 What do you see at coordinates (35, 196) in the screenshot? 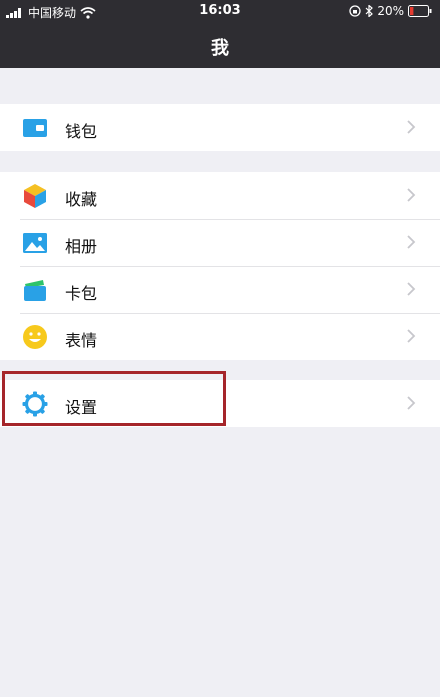
I see `cube-icon` at bounding box center [35, 196].